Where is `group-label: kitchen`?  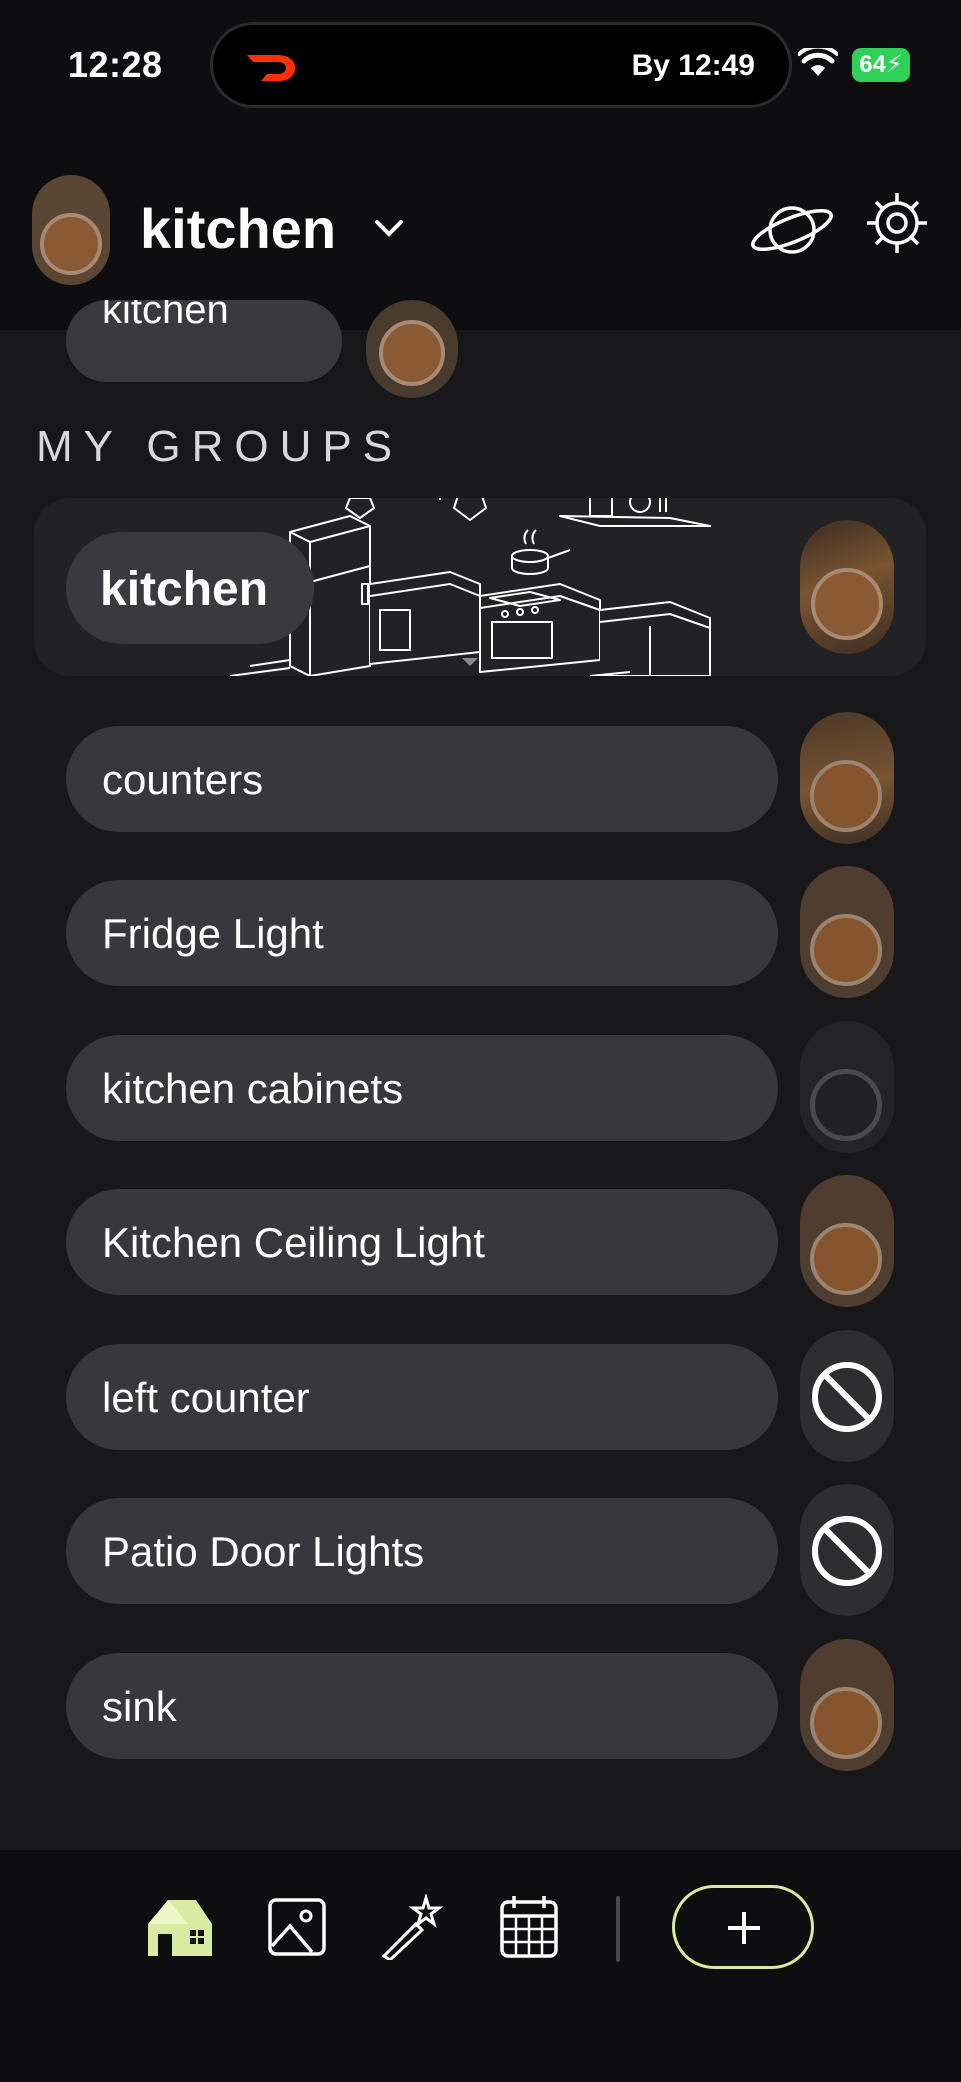
group-label: kitchen is located at coordinates (184, 589).